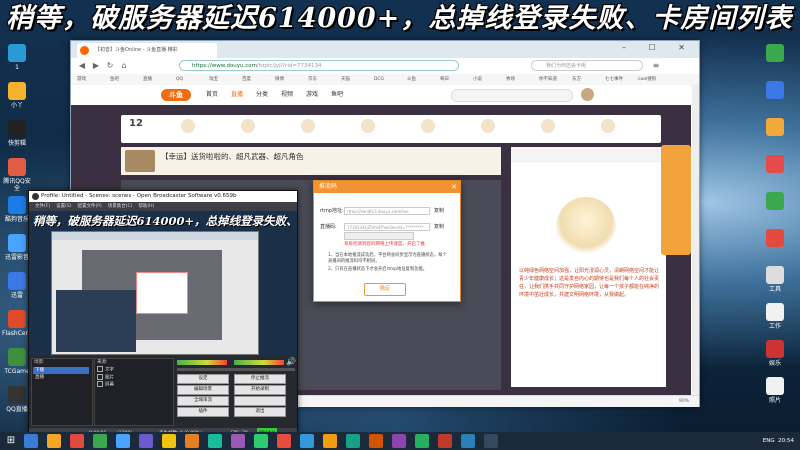  I want to click on confirm-button: 确定, so click(385, 289).